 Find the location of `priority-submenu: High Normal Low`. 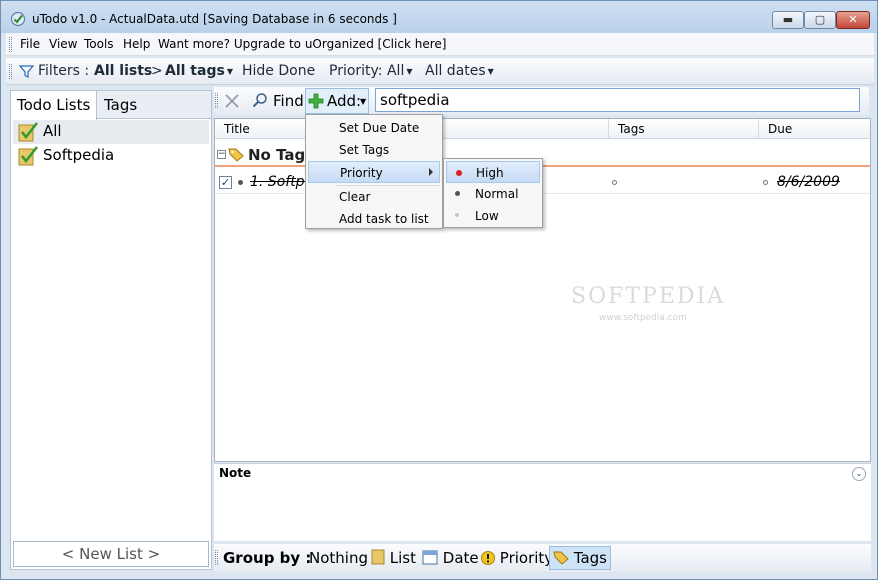

priority-submenu: High Normal Low is located at coordinates (493, 193).